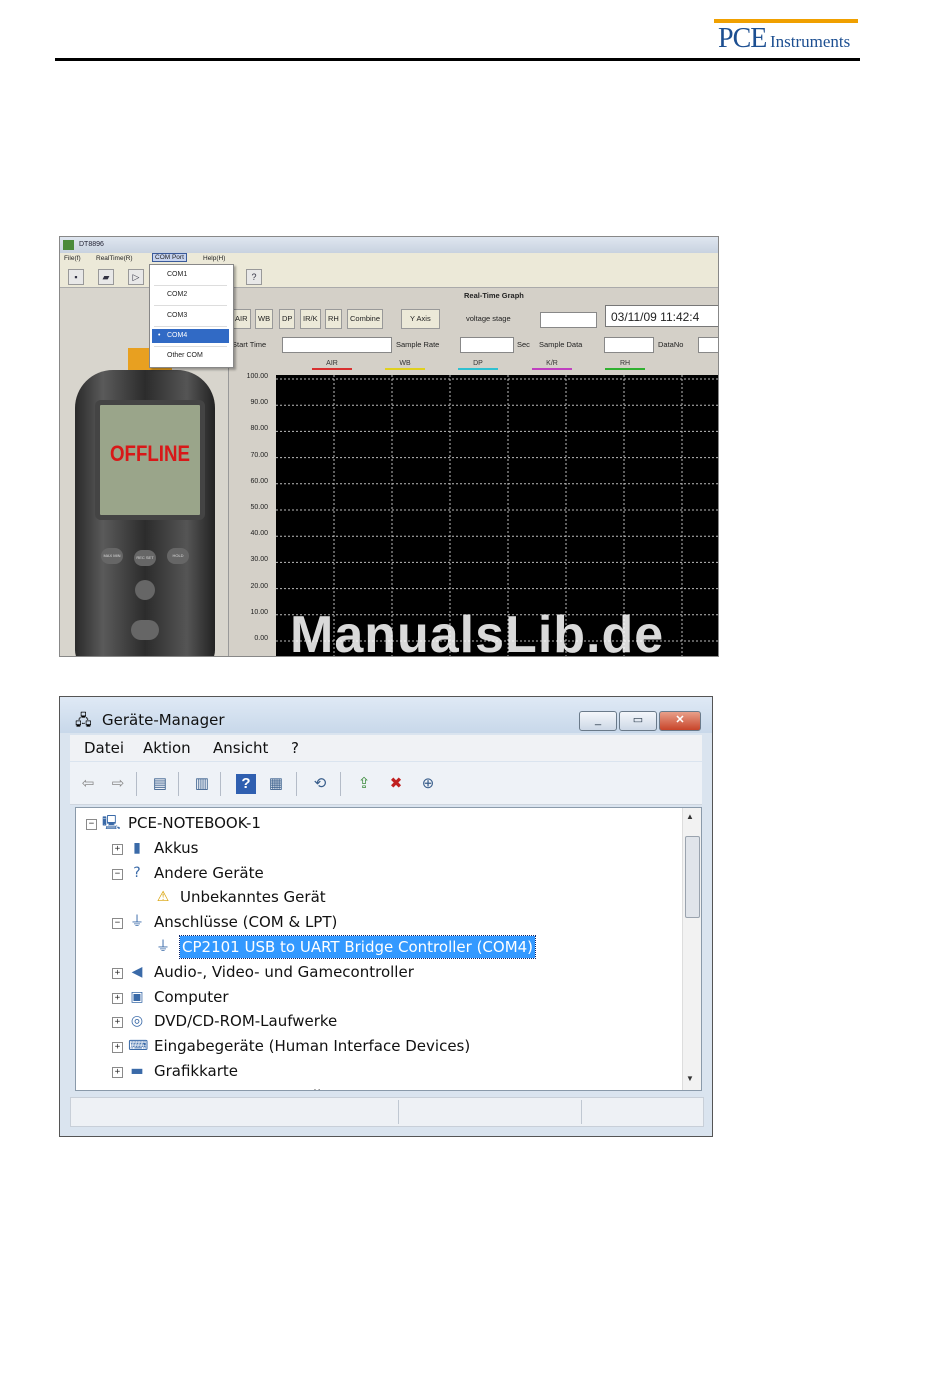  Describe the element at coordinates (249, 344) in the screenshot. I see `start-time-label: Start Time` at that location.